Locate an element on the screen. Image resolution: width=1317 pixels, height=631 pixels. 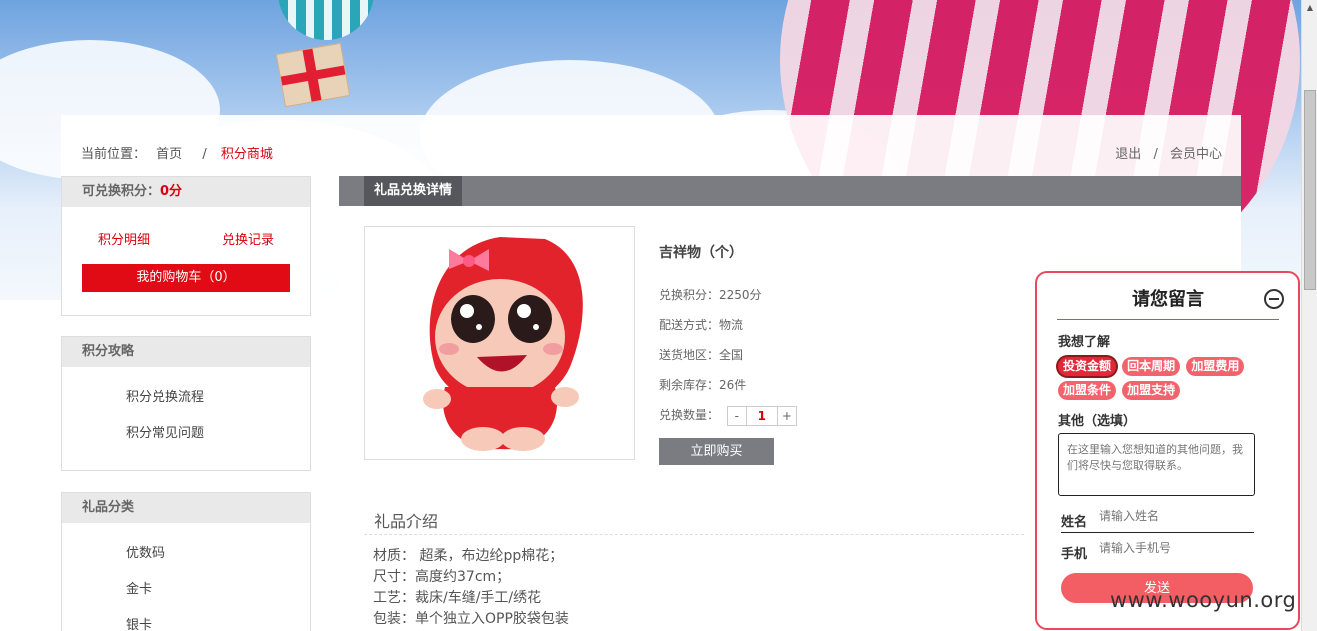
phone-input is located at coordinates (1174, 548).